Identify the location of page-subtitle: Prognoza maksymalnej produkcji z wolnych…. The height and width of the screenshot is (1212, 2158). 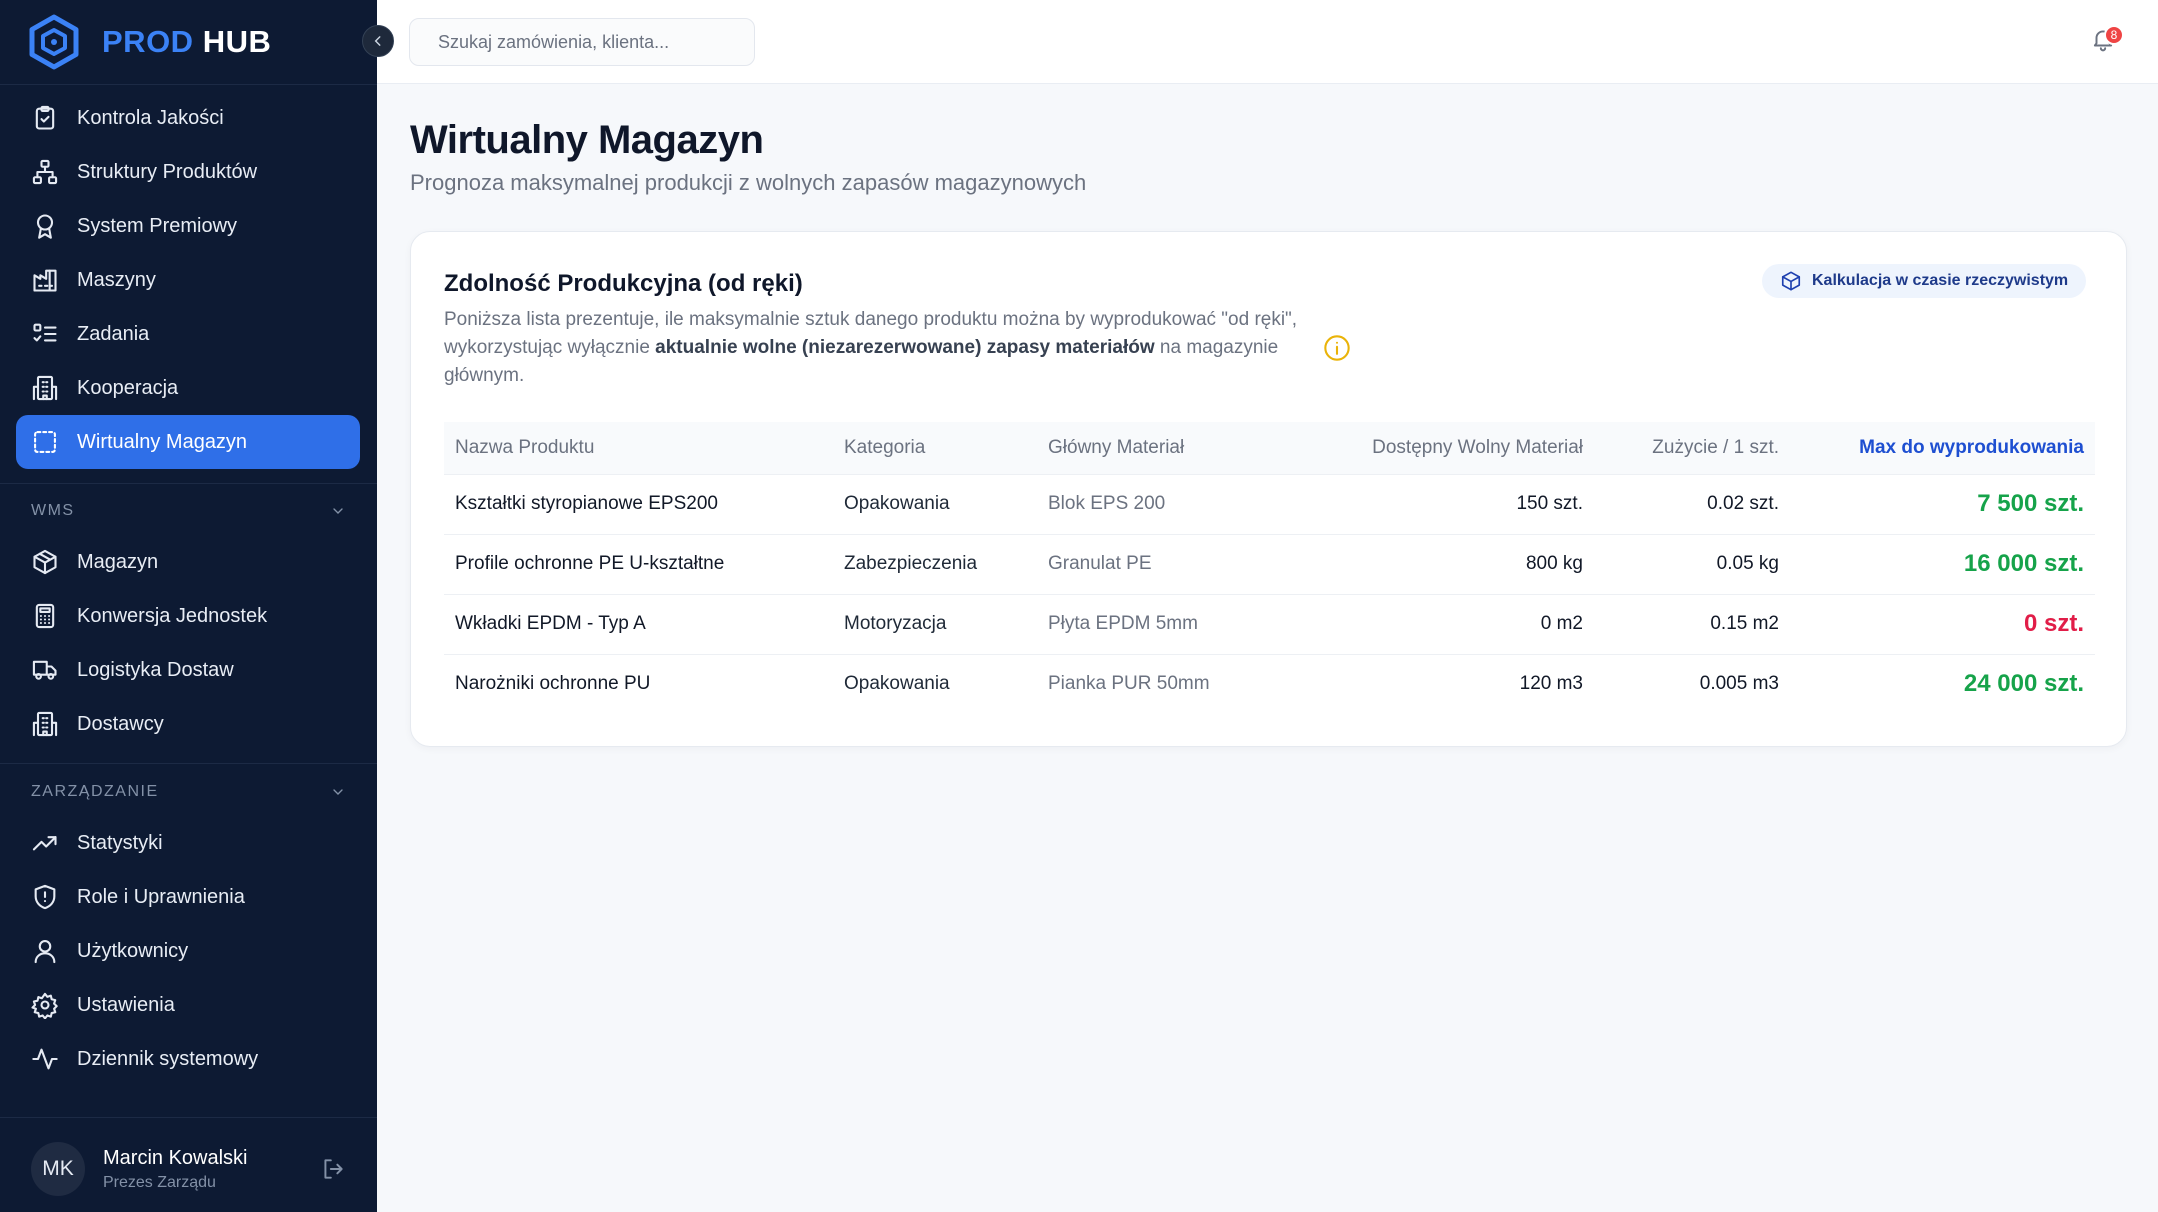
(748, 182).